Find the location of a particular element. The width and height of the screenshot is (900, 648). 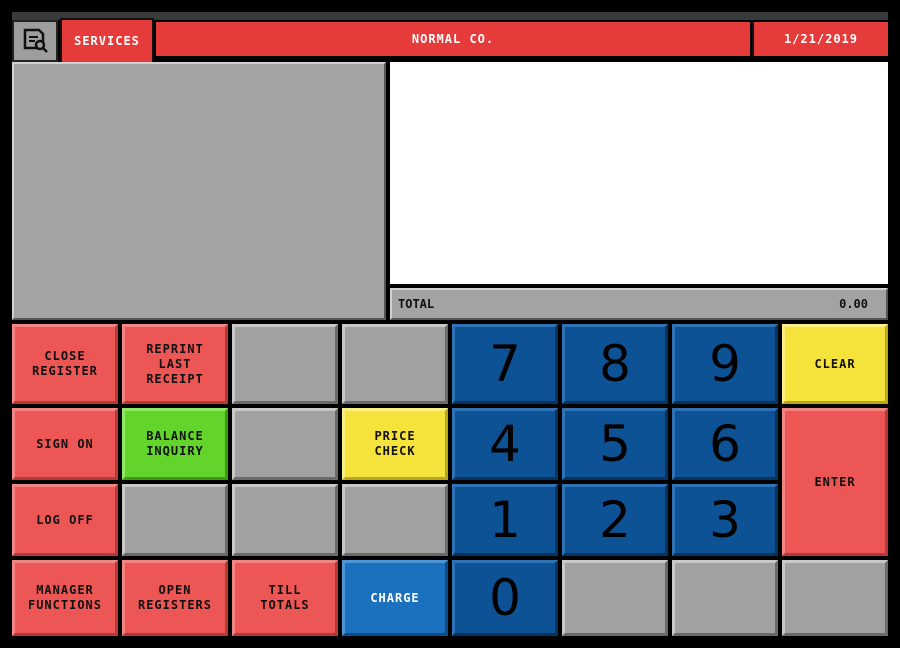

reprint-last-receipt-button: REPRINT LAST RECEIPT is located at coordinates (175, 364).